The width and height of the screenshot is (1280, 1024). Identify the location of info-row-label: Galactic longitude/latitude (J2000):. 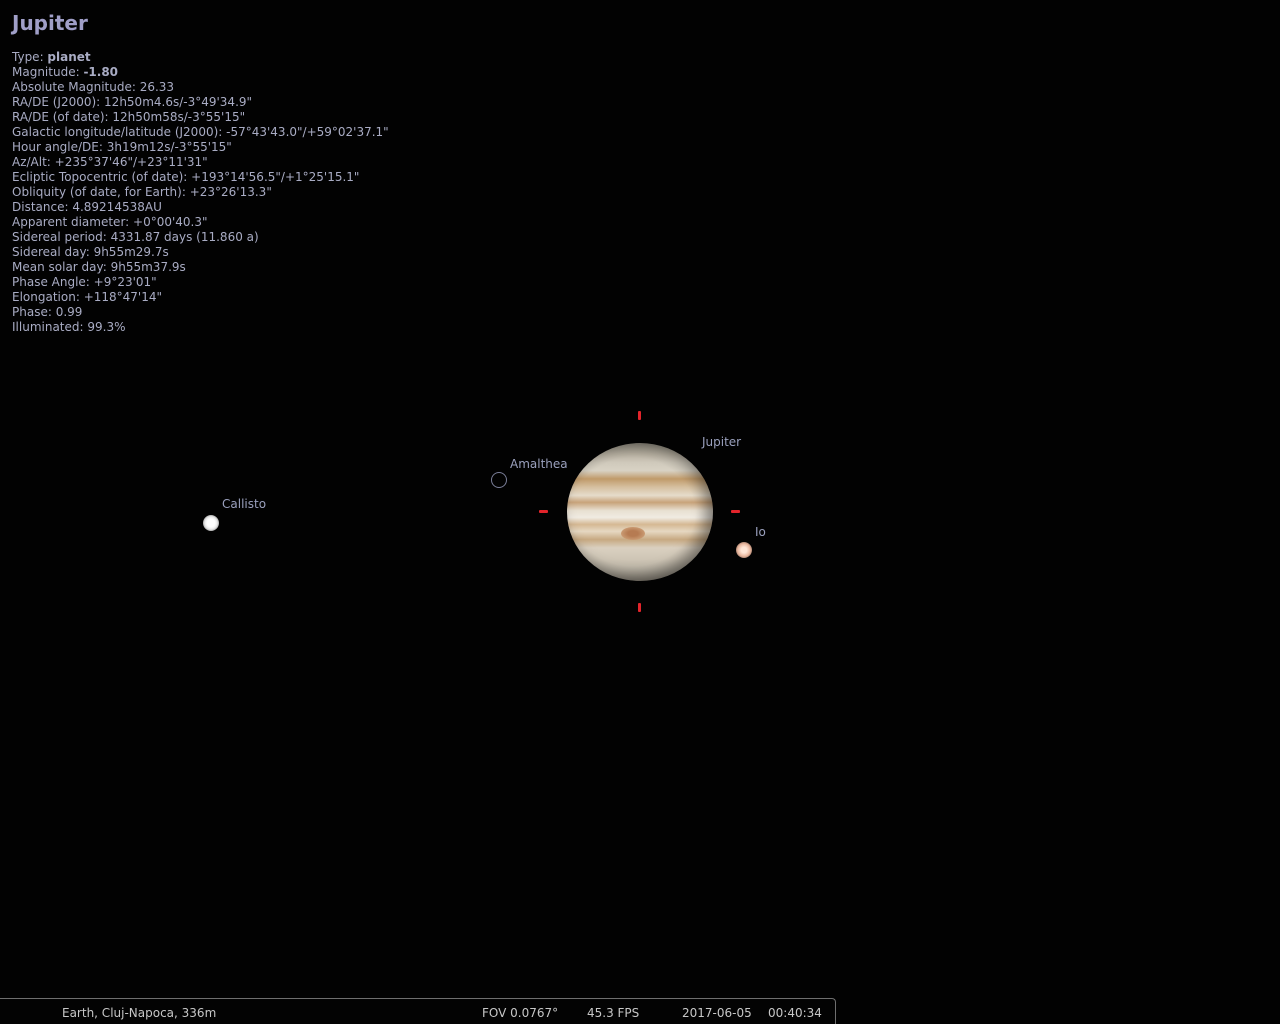
(119, 132).